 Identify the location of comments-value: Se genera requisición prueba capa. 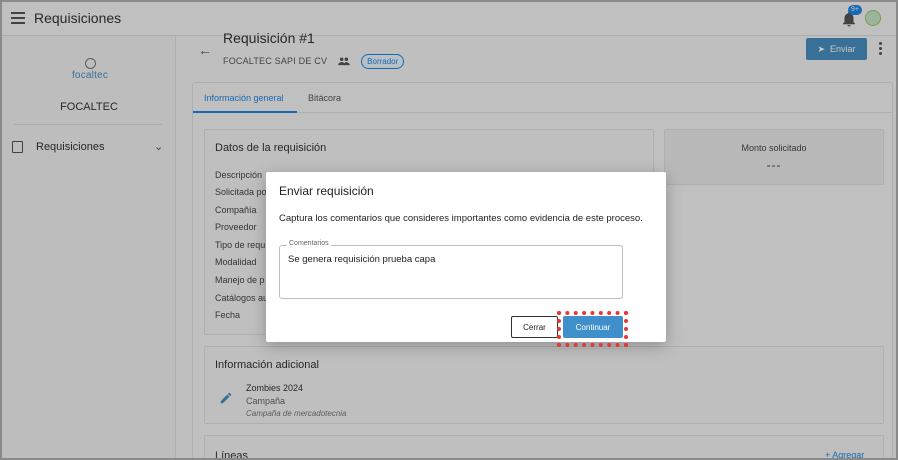
(362, 259).